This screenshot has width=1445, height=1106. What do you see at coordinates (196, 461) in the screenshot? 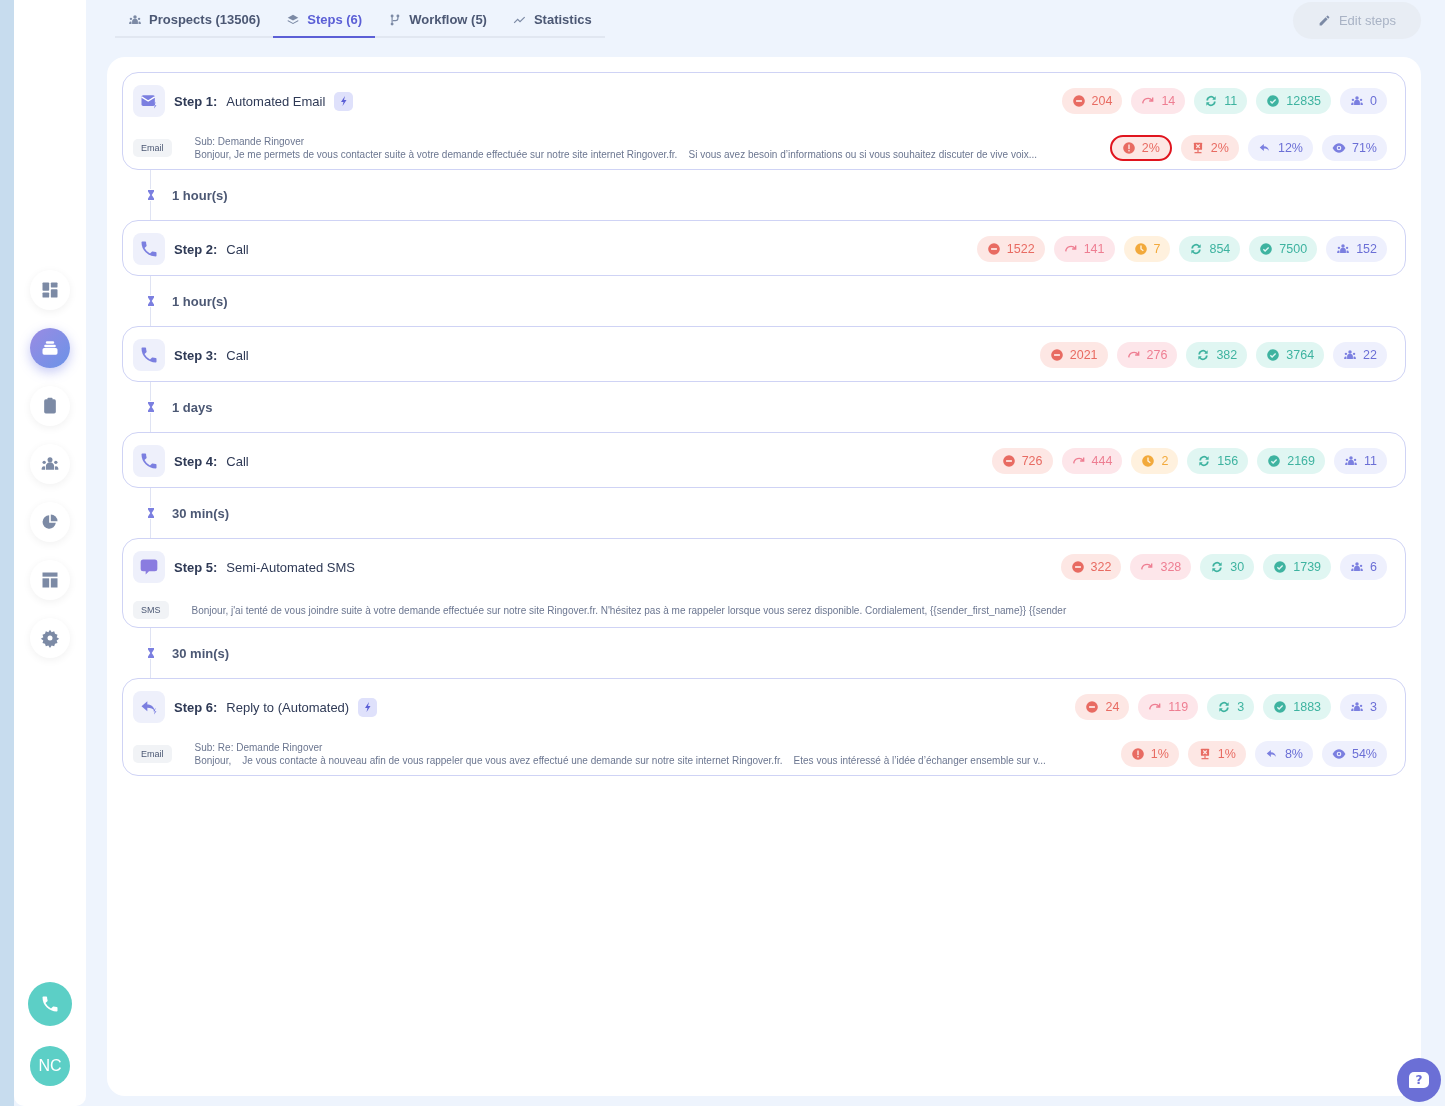
I see `step-number: Step 4:` at bounding box center [196, 461].